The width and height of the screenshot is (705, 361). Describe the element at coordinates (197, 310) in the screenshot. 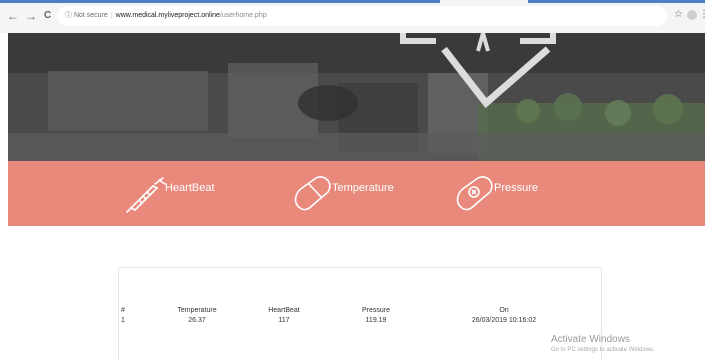

I see `table-header-temperature: Temperature` at that location.